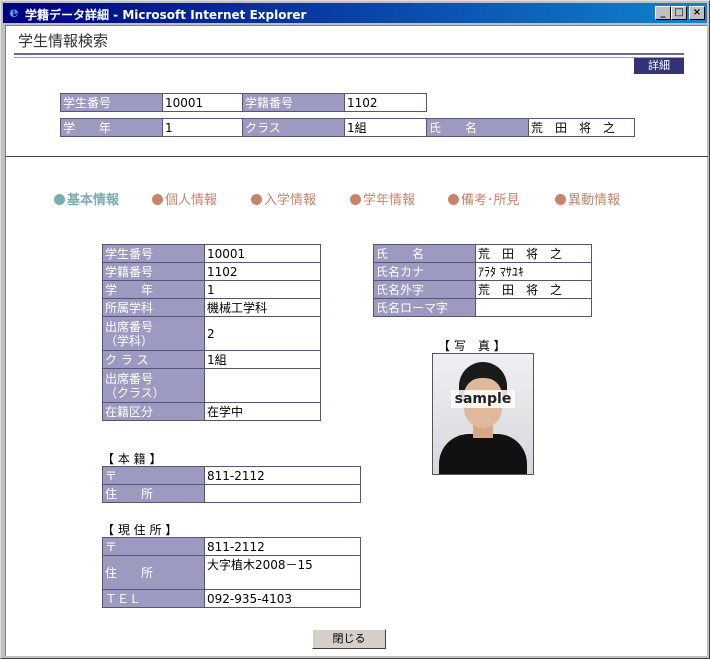 The width and height of the screenshot is (710, 659). What do you see at coordinates (153, 271) in the screenshot?
I see `basic-label-reg-no: 学籍番号` at bounding box center [153, 271].